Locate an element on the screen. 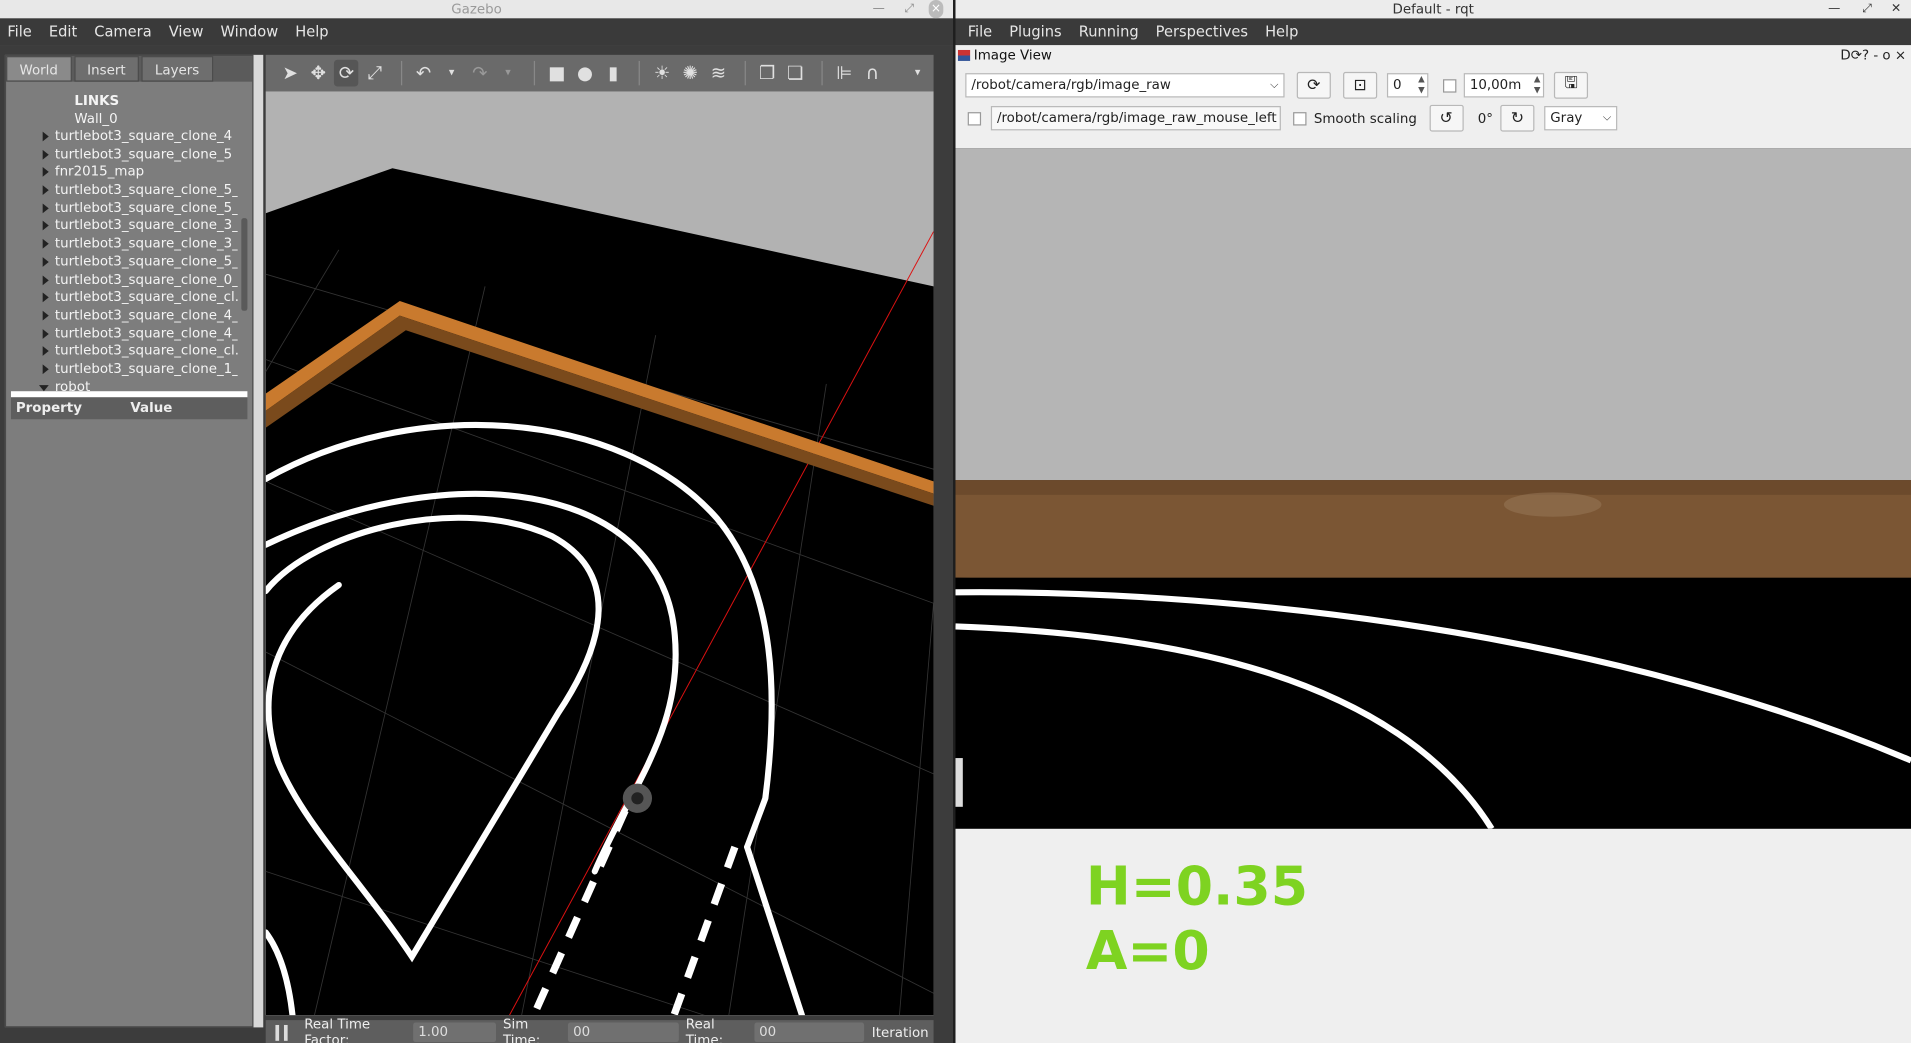 This screenshot has width=1911, height=1043. plugin-title: Image View is located at coordinates (1012, 54).